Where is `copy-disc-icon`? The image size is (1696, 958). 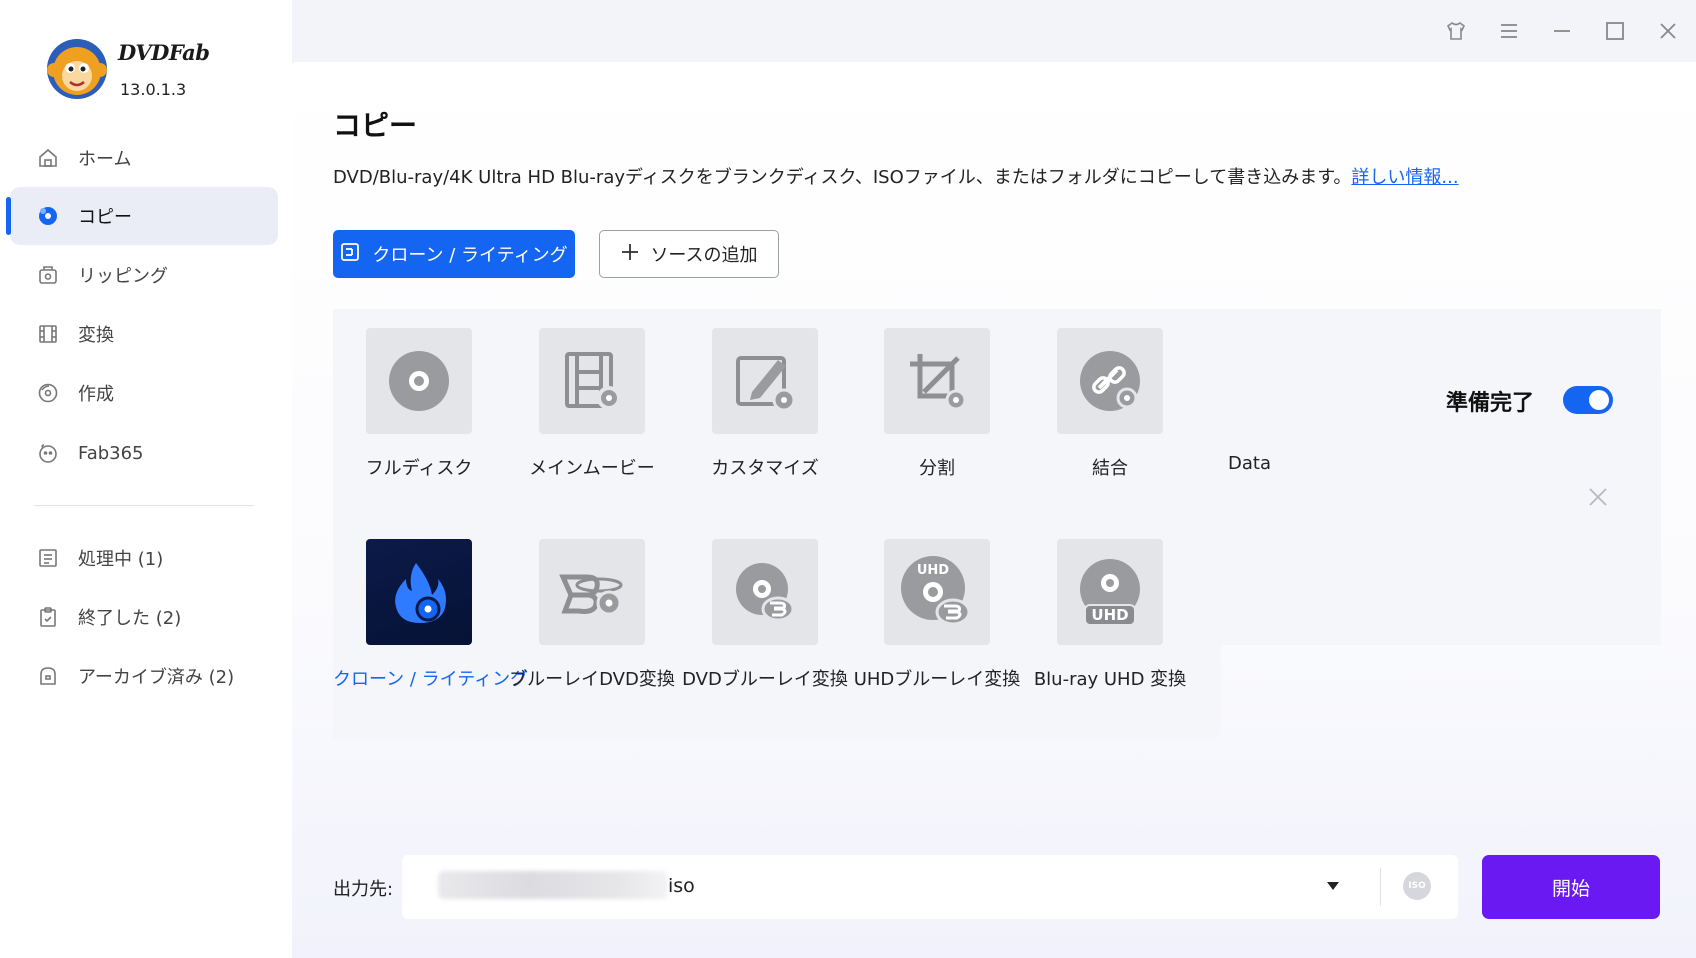 copy-disc-icon is located at coordinates (48, 216).